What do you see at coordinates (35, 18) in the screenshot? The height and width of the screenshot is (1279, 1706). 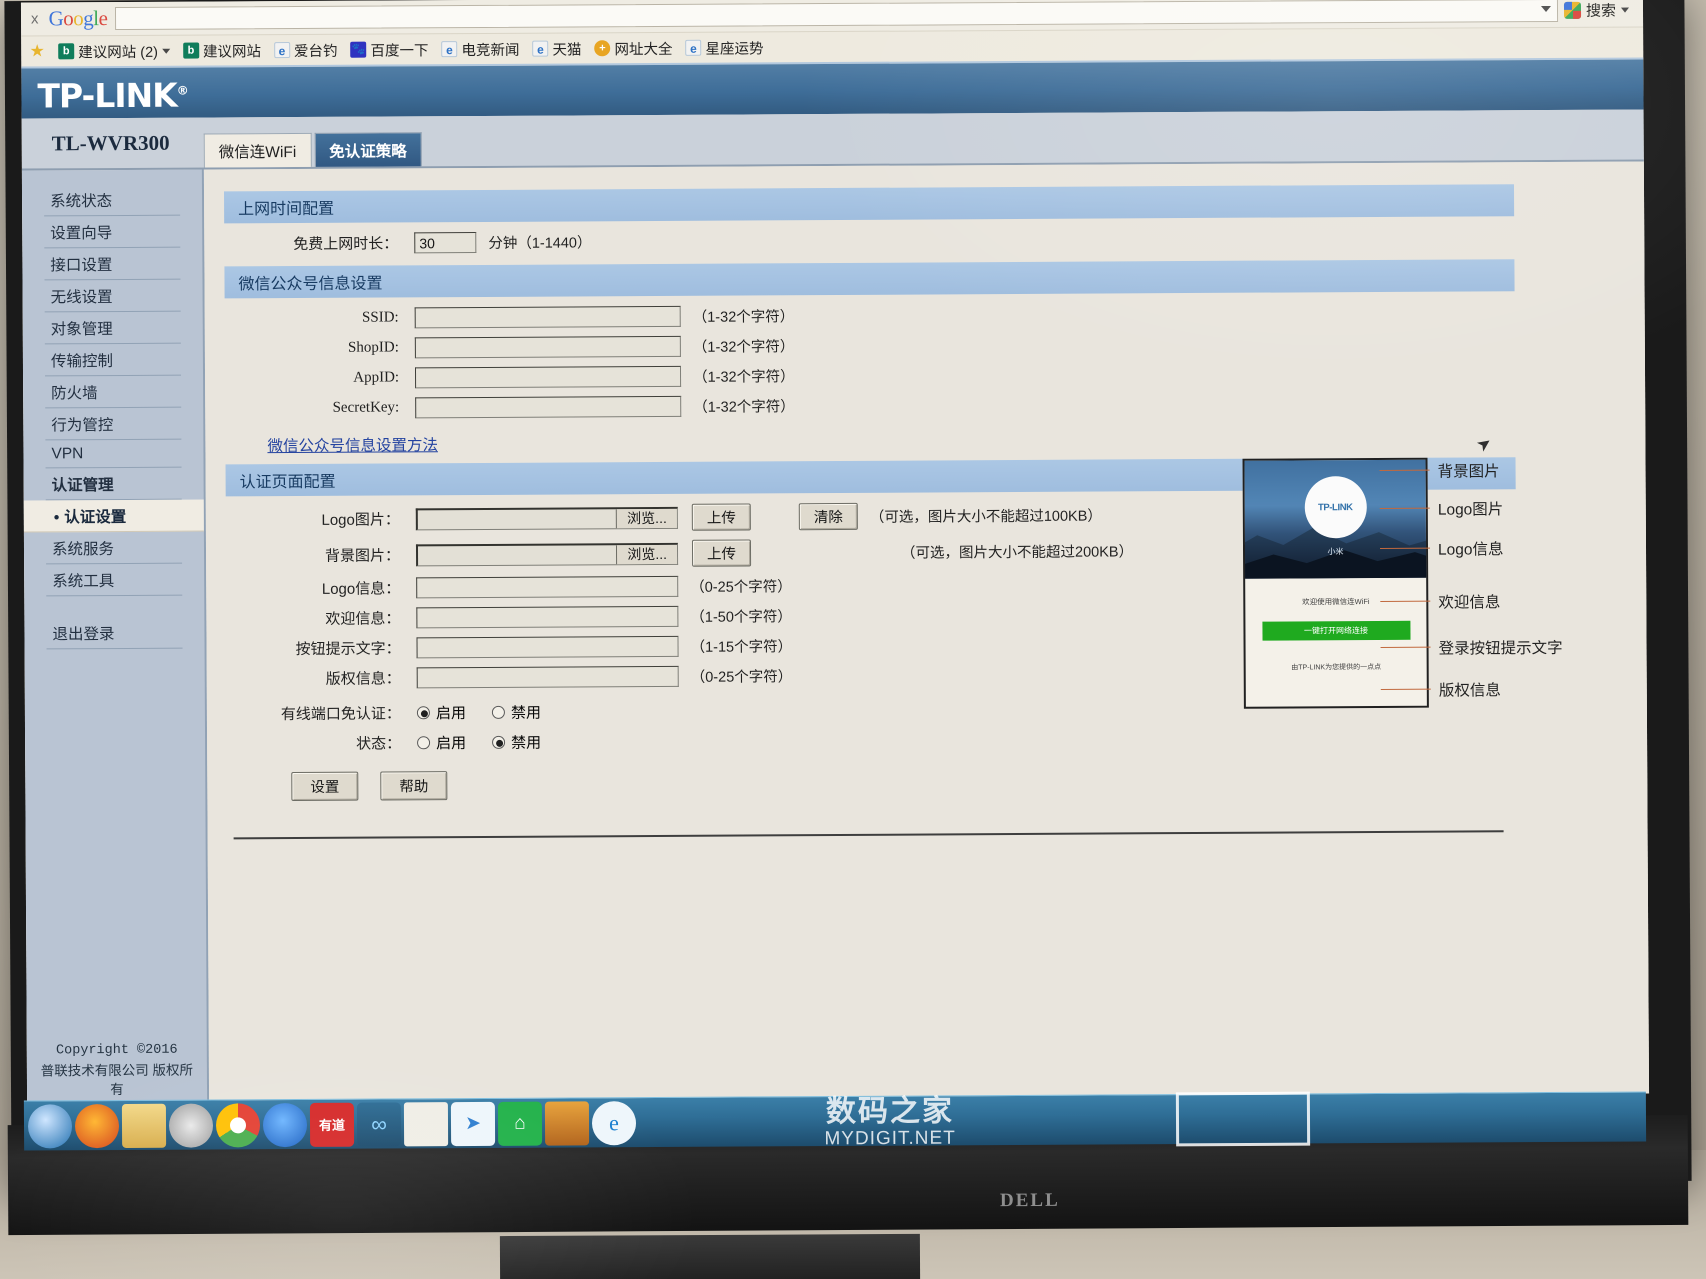 I see `close-icon: x` at bounding box center [35, 18].